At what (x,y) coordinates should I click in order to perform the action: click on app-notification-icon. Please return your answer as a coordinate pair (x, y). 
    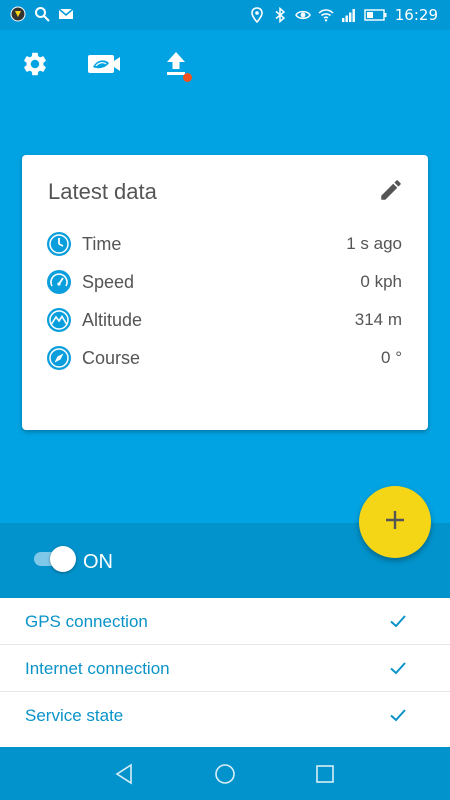
    Looking at the image, I should click on (18, 14).